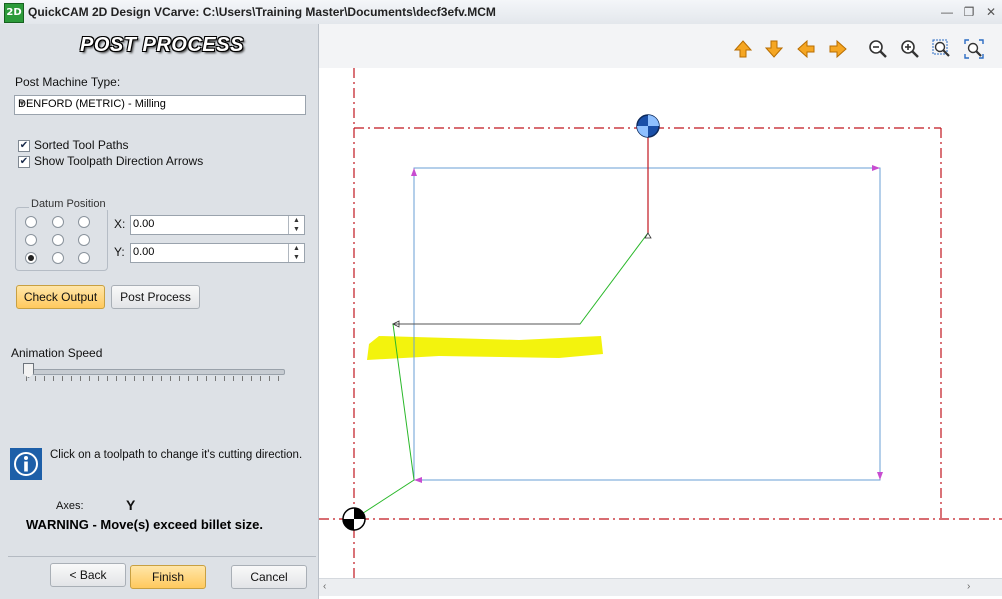 Image resolution: width=1002 pixels, height=599 pixels. Describe the element at coordinates (162, 45) in the screenshot. I see `panel-title: POST PROCESS` at that location.